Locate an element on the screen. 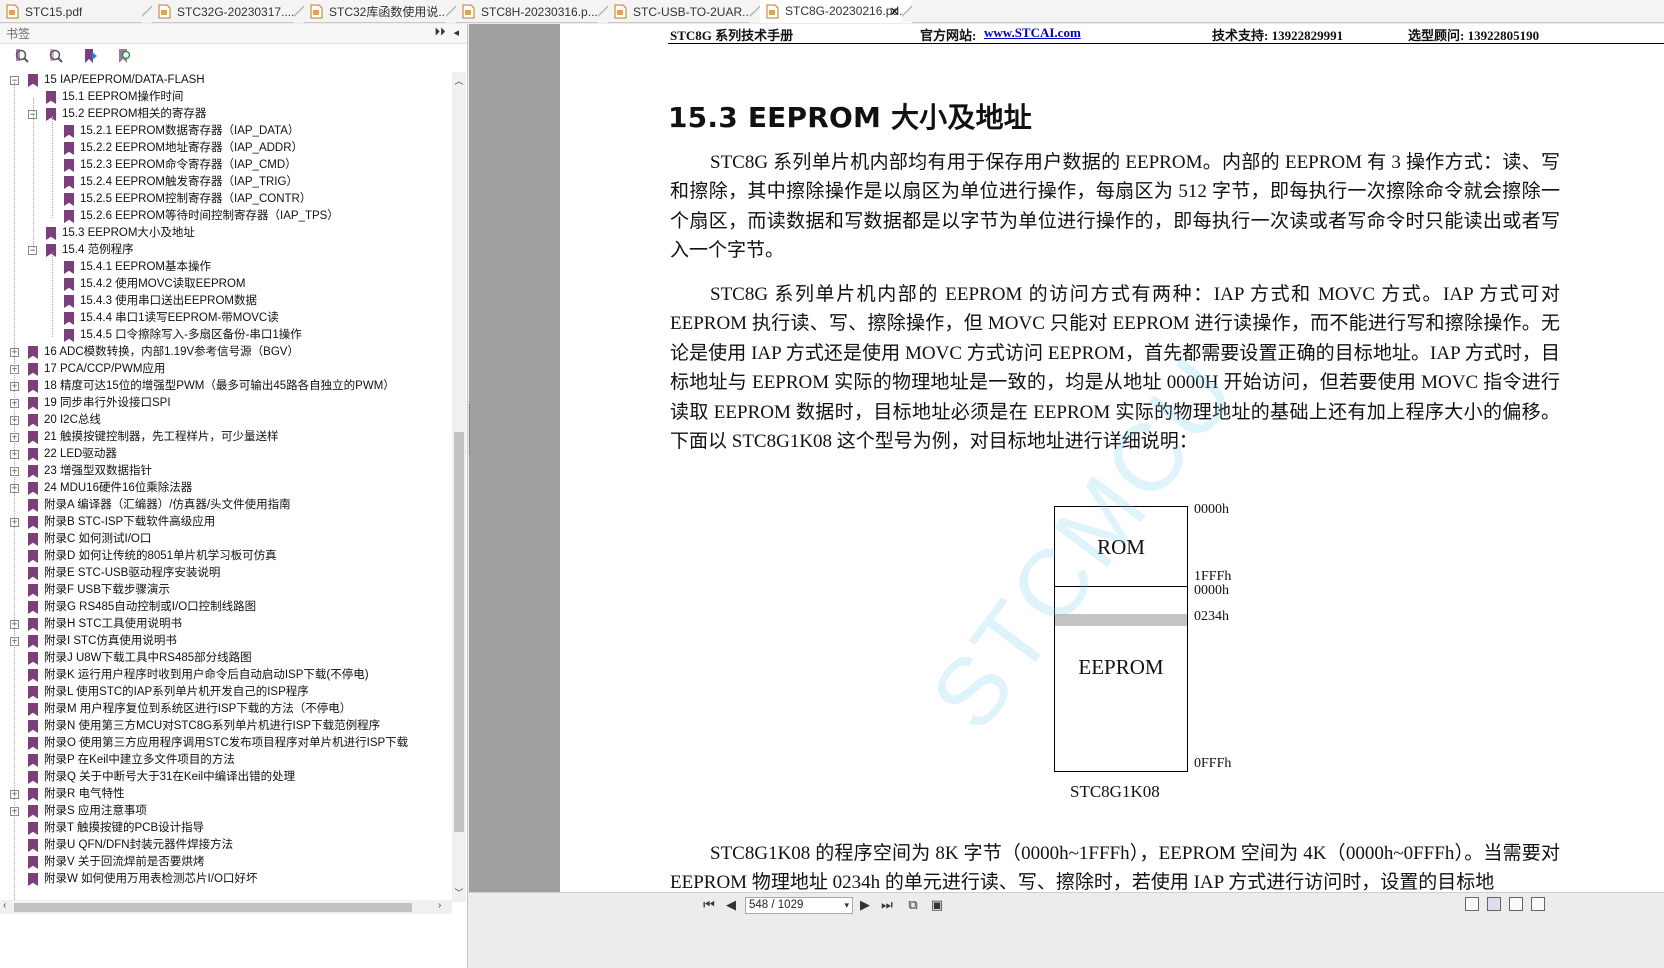 The height and width of the screenshot is (968, 1664). bookmark-item: 附录J U8W下载工具中RS485部分线路图 is located at coordinates (226, 658).